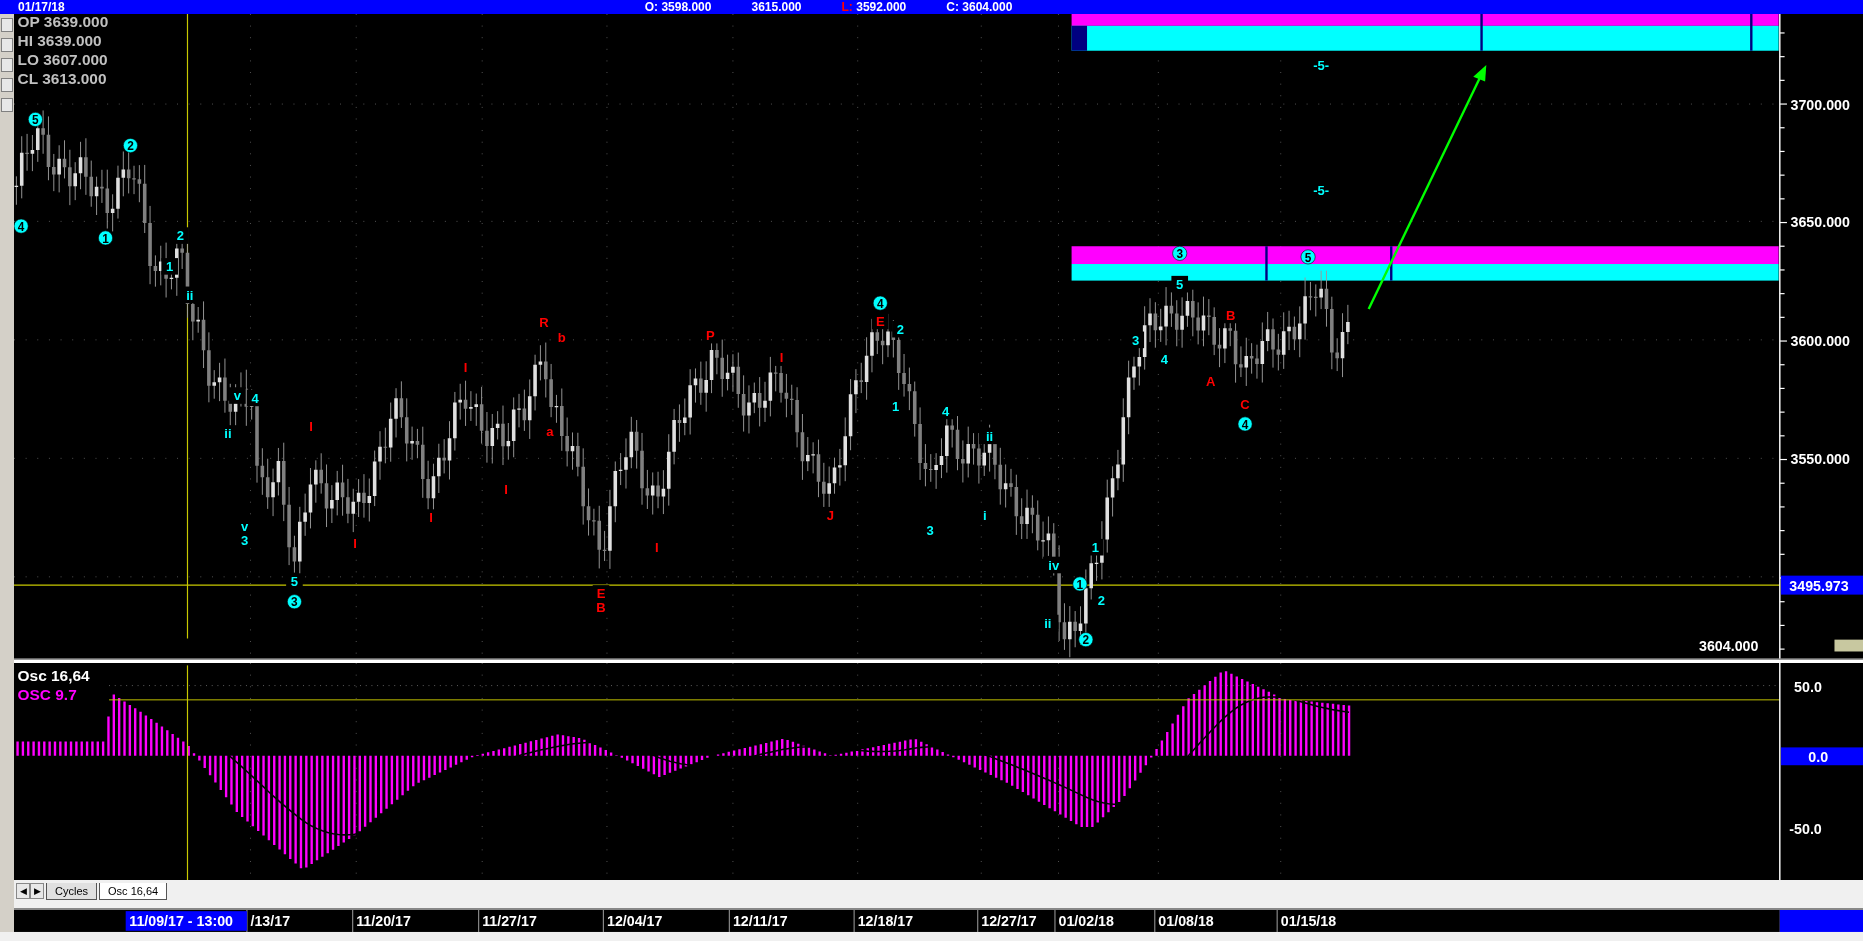  What do you see at coordinates (270, 921) in the screenshot?
I see `date-axis-label: /13/17` at bounding box center [270, 921].